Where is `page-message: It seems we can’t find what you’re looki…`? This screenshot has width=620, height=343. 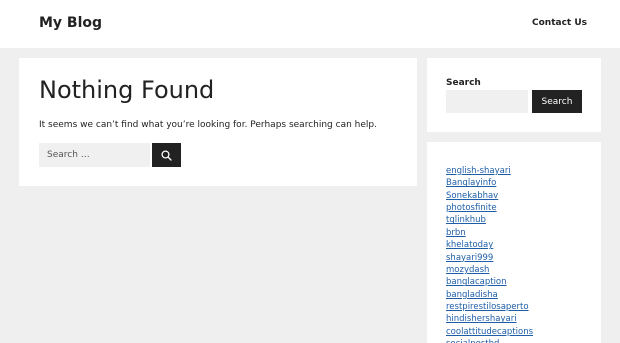
page-message: It seems we can’t find what you’re looki… is located at coordinates (208, 125).